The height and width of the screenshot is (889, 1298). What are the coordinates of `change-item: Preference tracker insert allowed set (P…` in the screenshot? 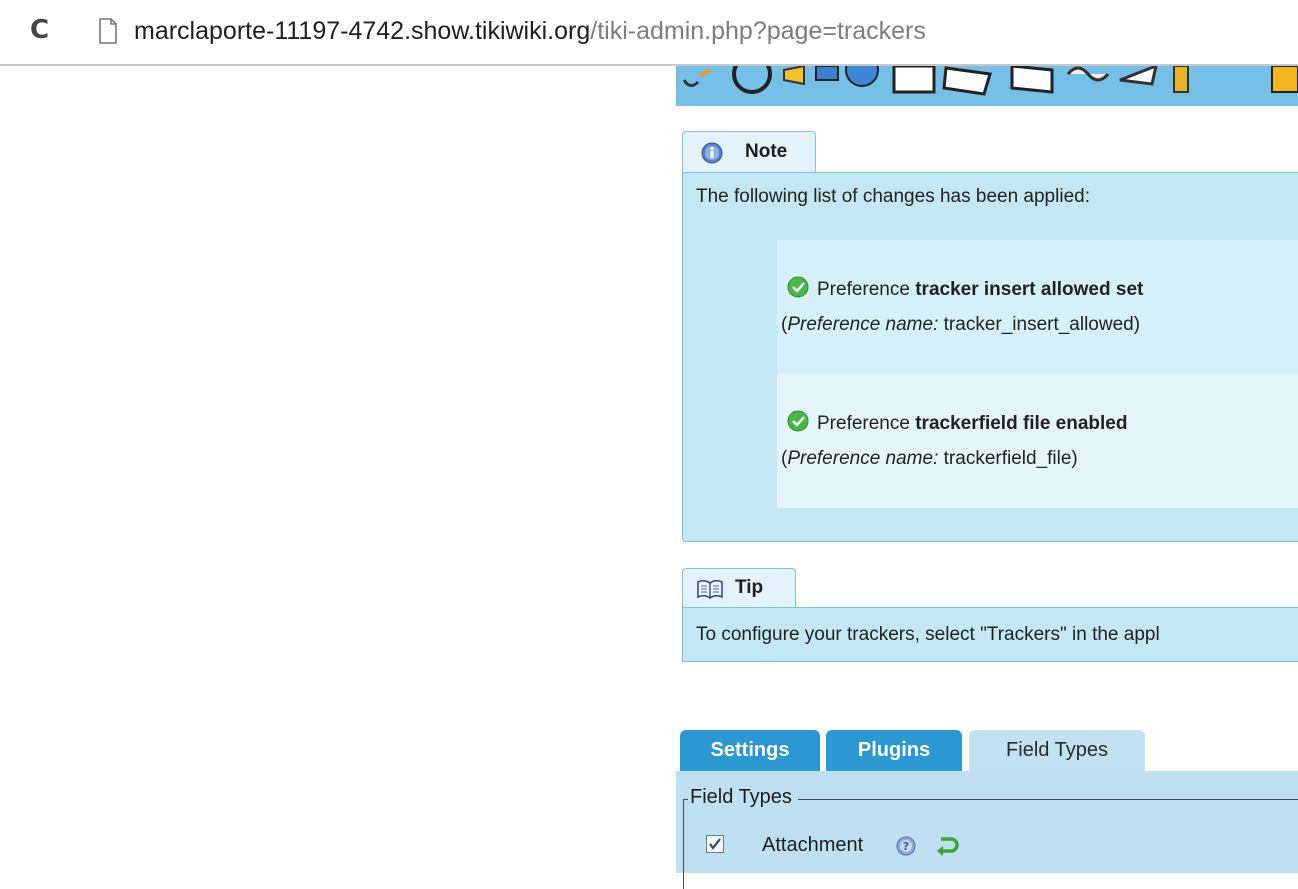 It's located at (1037, 307).